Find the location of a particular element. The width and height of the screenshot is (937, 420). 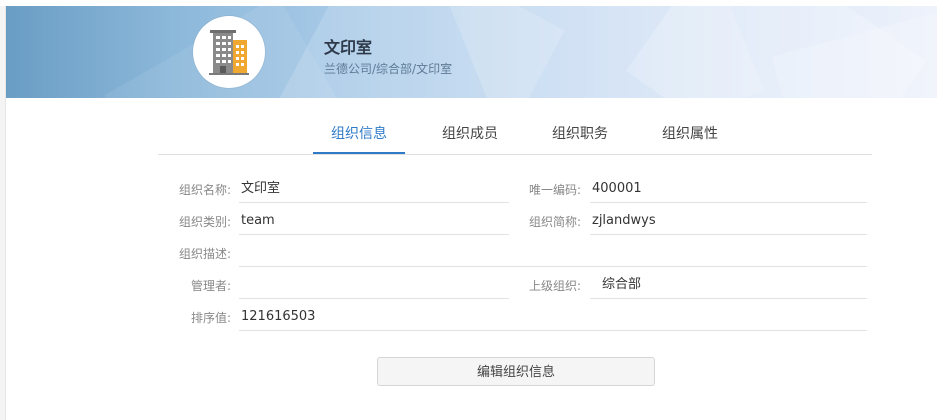

org-tabs: 组织信息 组织成员 组织职务 组织属性 is located at coordinates (515, 136).